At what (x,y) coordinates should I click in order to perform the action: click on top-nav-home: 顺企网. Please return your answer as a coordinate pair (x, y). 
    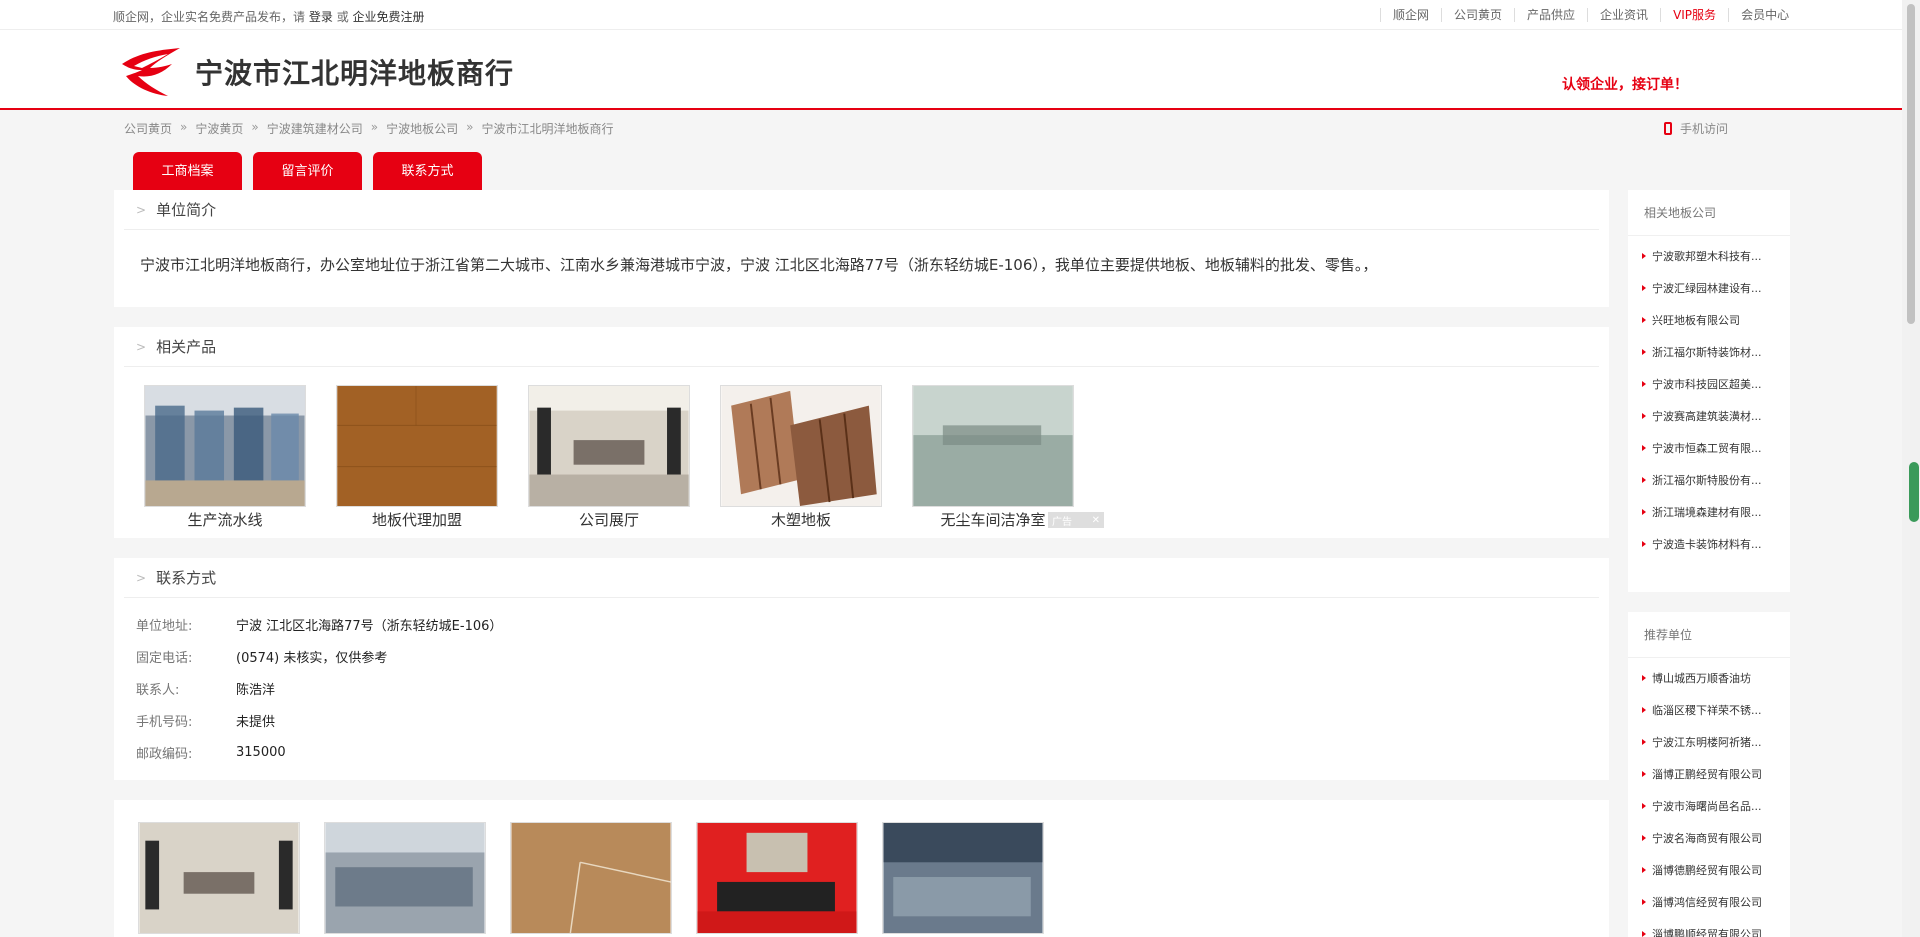
    Looking at the image, I should click on (1410, 15).